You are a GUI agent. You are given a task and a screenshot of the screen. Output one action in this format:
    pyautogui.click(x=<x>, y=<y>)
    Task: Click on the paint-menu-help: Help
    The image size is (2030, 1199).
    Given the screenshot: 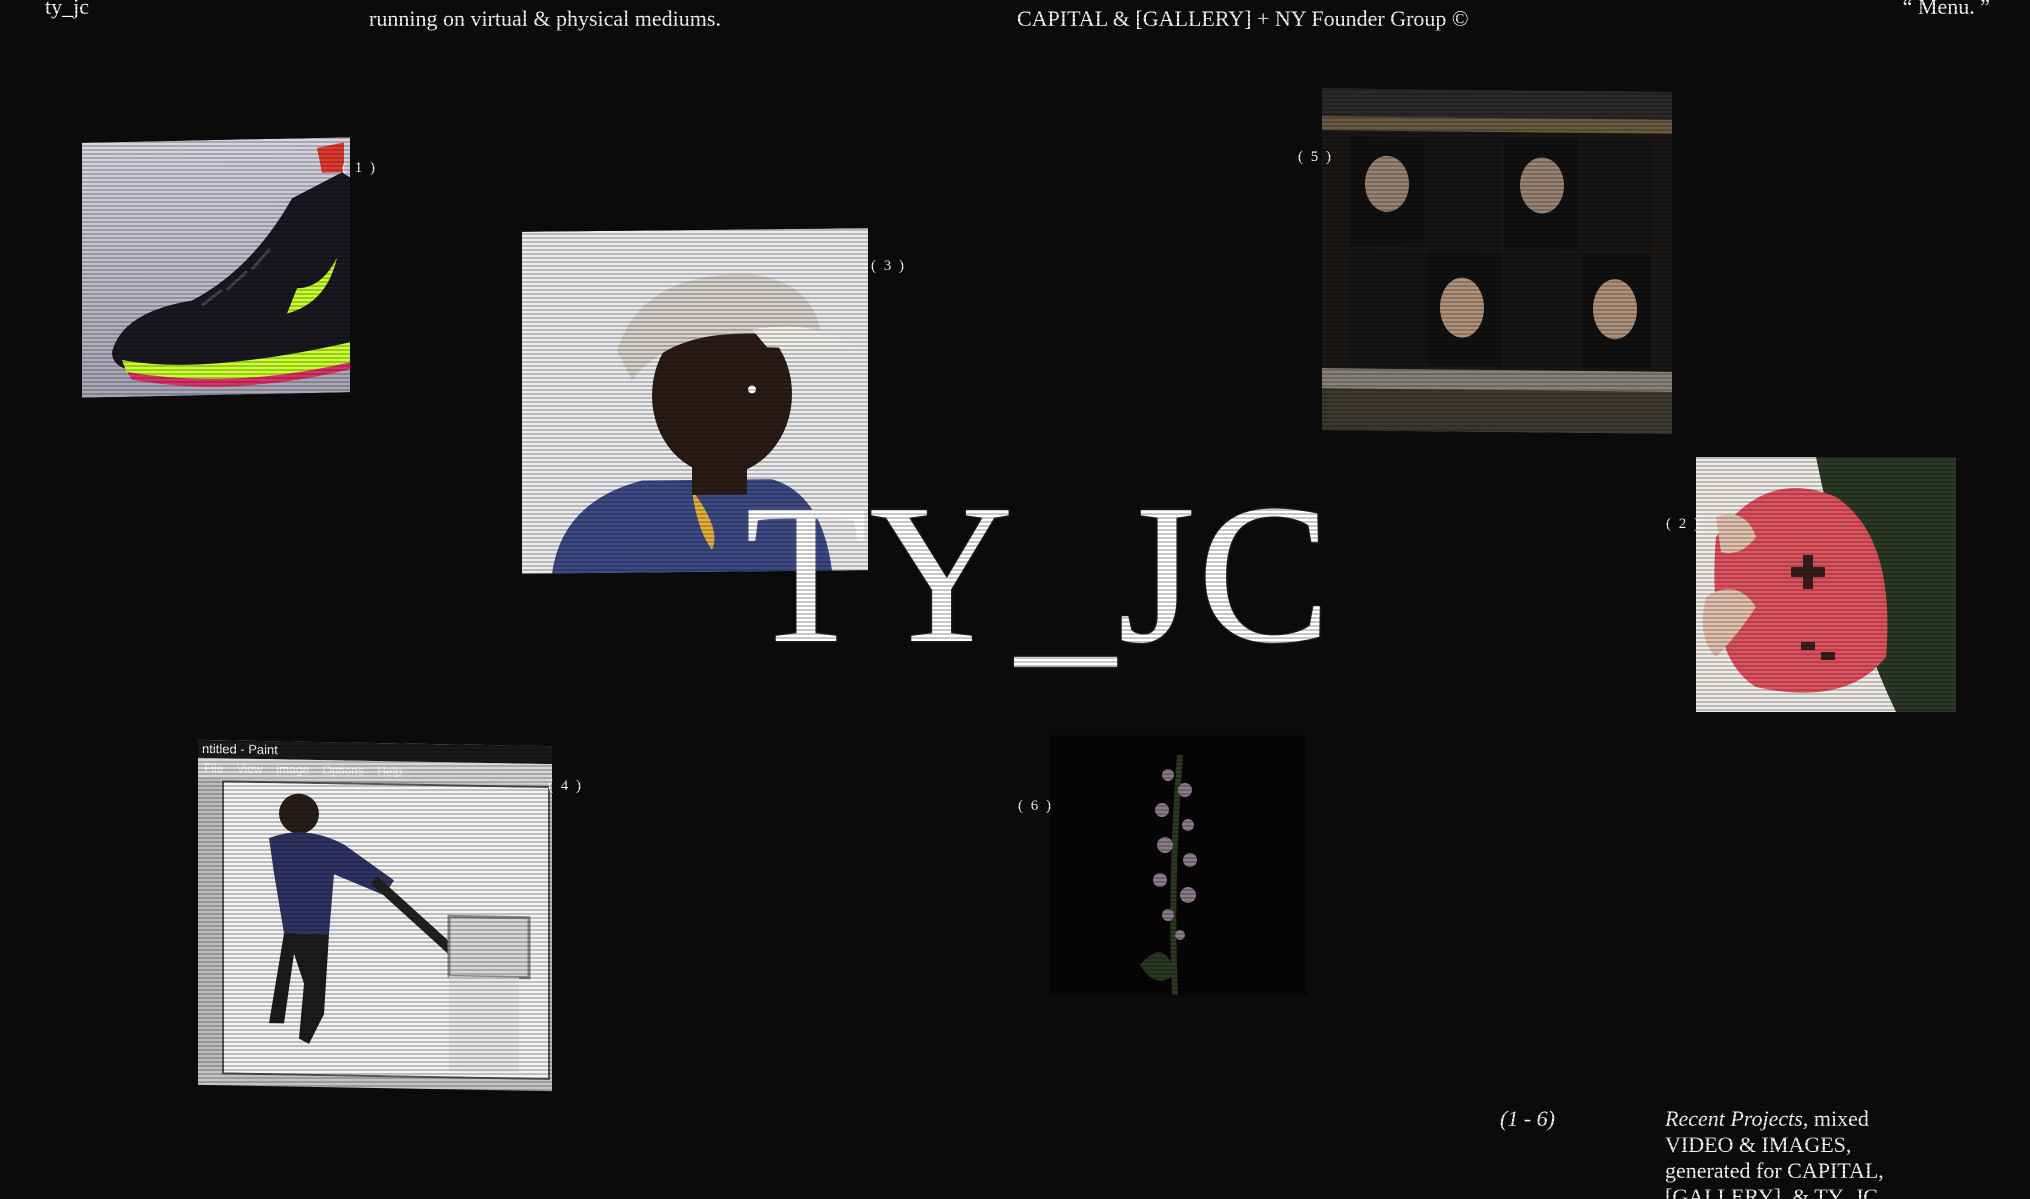 What is the action you would take?
    pyautogui.click(x=389, y=771)
    